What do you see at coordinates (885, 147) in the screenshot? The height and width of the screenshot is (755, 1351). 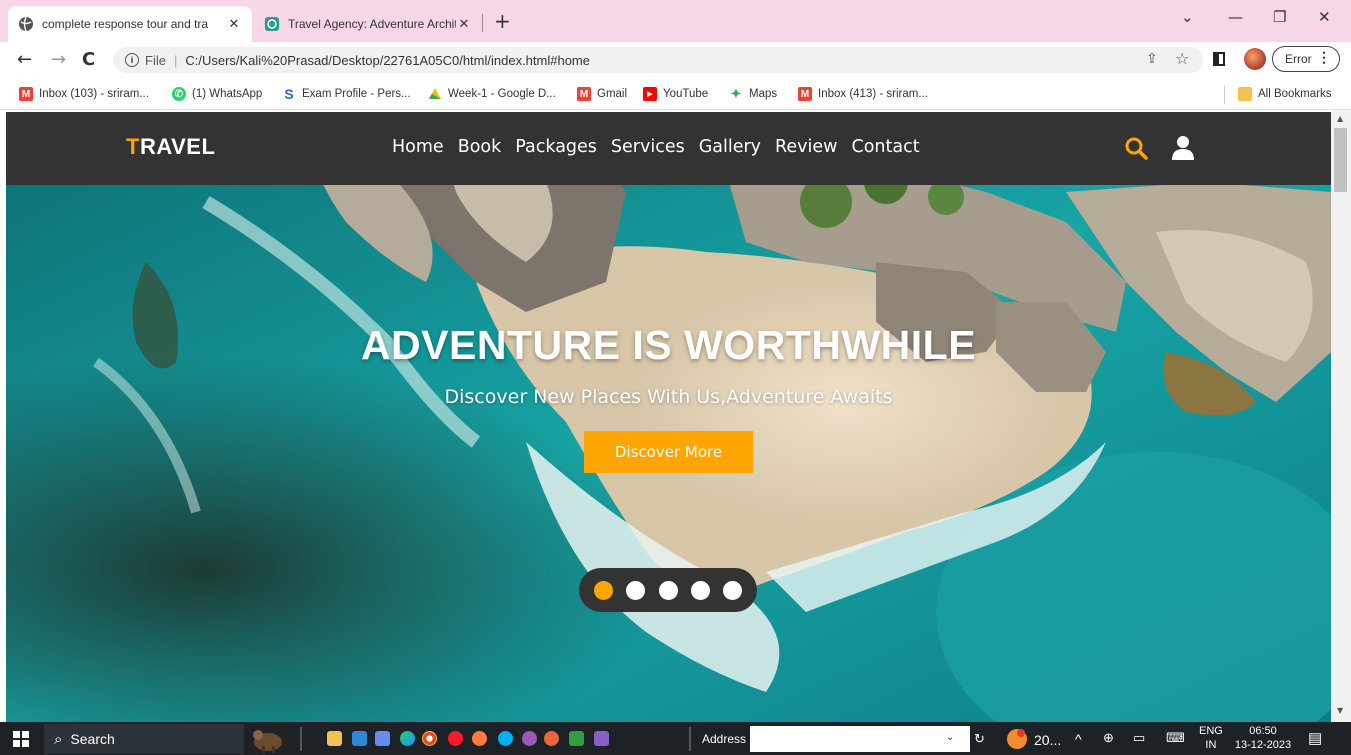 I see `nav-contact: Contact` at bounding box center [885, 147].